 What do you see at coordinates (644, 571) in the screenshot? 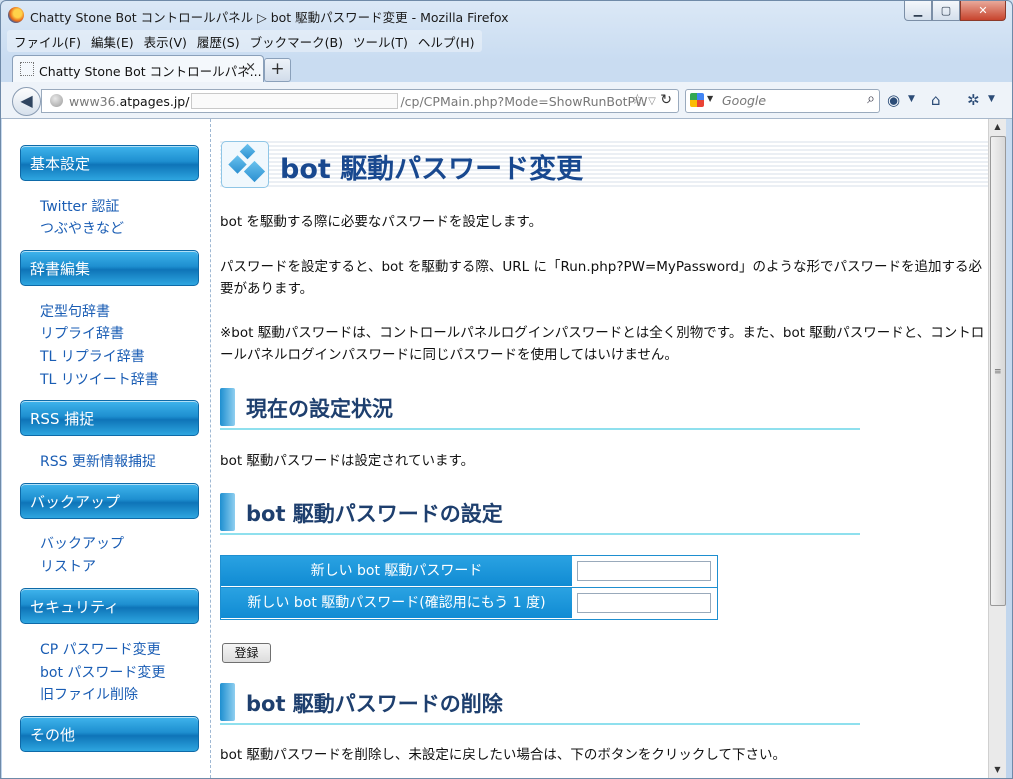
I see `new-password-input` at bounding box center [644, 571].